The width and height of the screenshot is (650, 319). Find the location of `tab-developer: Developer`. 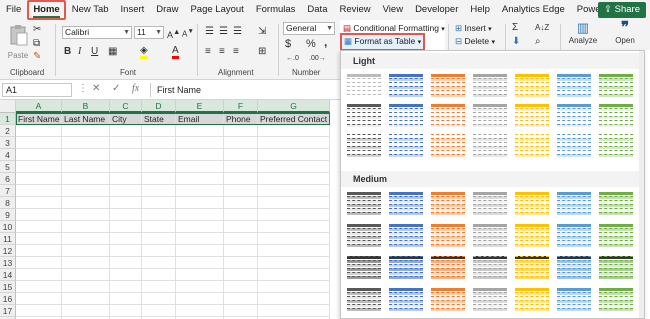

tab-developer: Developer is located at coordinates (436, 10).